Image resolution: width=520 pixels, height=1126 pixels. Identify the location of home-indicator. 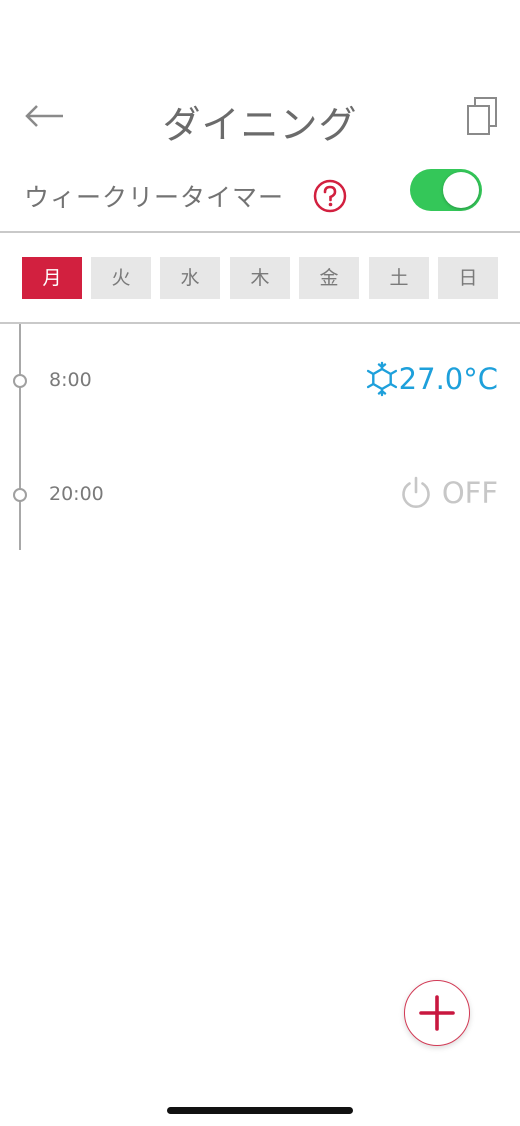
(260, 1110).